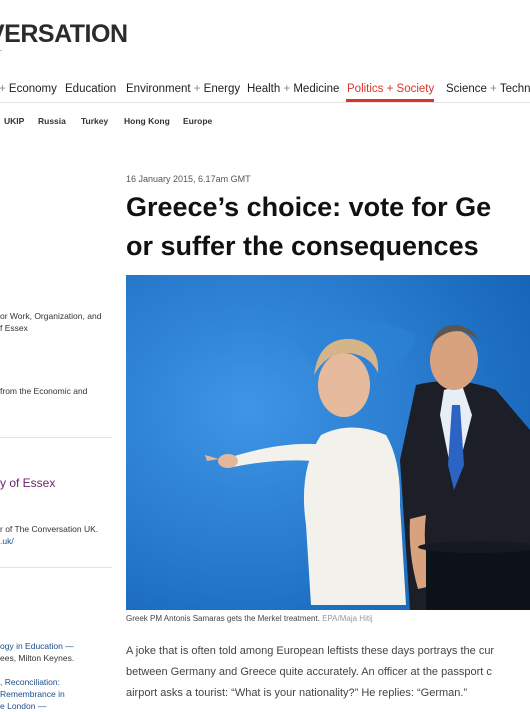  Describe the element at coordinates (390, 89) in the screenshot. I see `nav-item-politics-society: Politics + Society` at that location.